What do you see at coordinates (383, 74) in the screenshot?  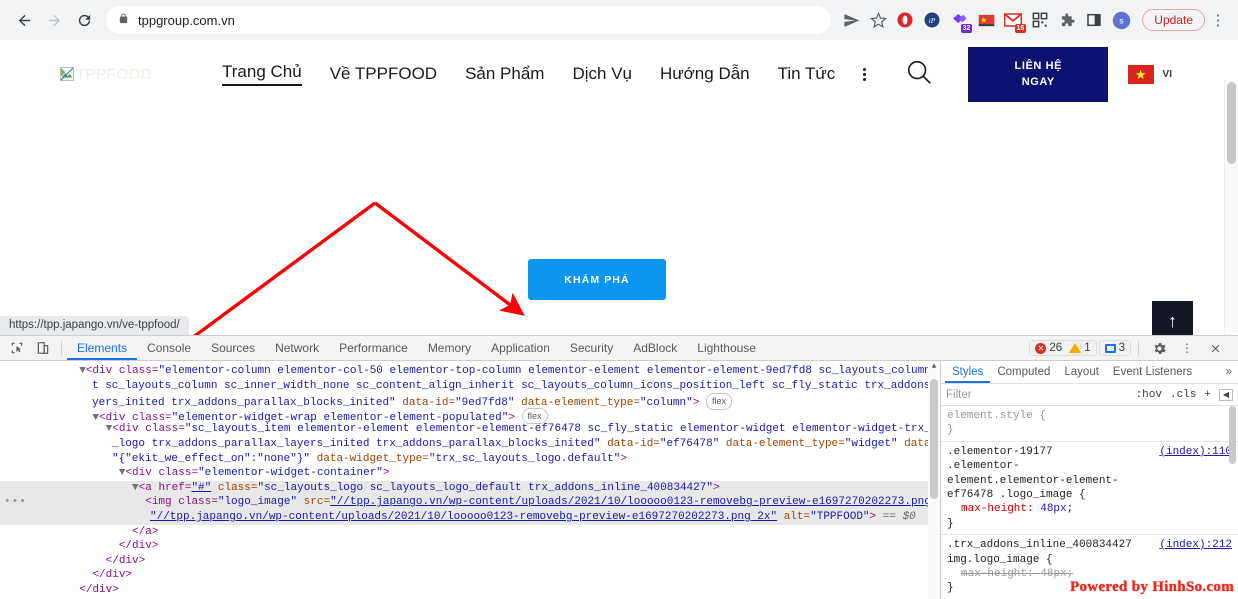 I see `nav-item-ve-tppfood: Về TPPFOOD` at bounding box center [383, 74].